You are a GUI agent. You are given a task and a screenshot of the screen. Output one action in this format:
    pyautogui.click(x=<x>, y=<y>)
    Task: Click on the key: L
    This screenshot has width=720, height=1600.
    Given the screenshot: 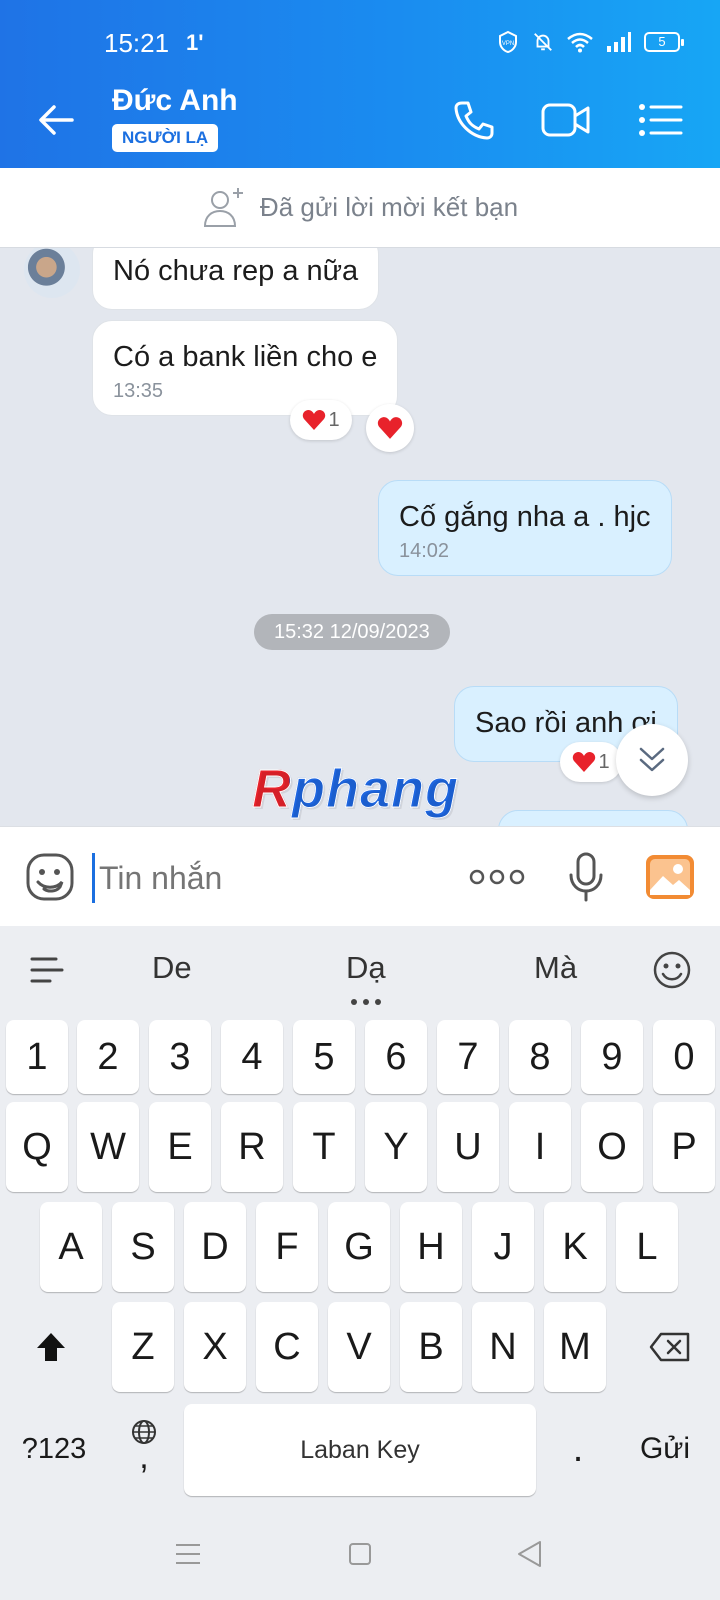 What is the action you would take?
    pyautogui.click(x=647, y=1247)
    